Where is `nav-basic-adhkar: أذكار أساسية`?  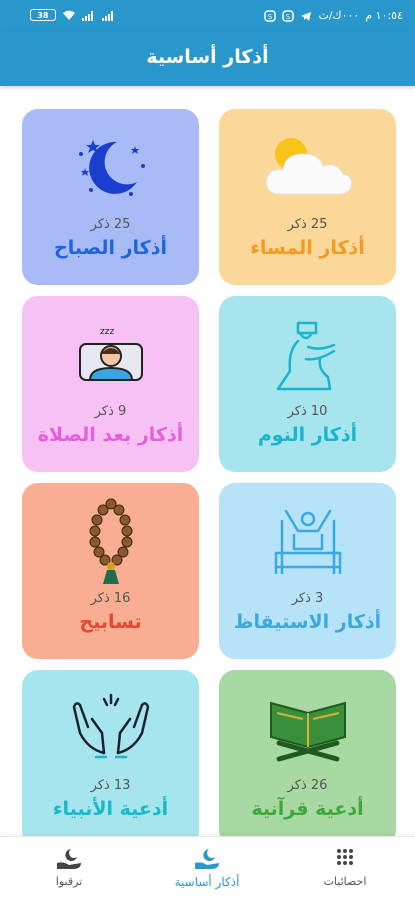
nav-basic-adhkar: أذكار أساسية is located at coordinates (207, 868).